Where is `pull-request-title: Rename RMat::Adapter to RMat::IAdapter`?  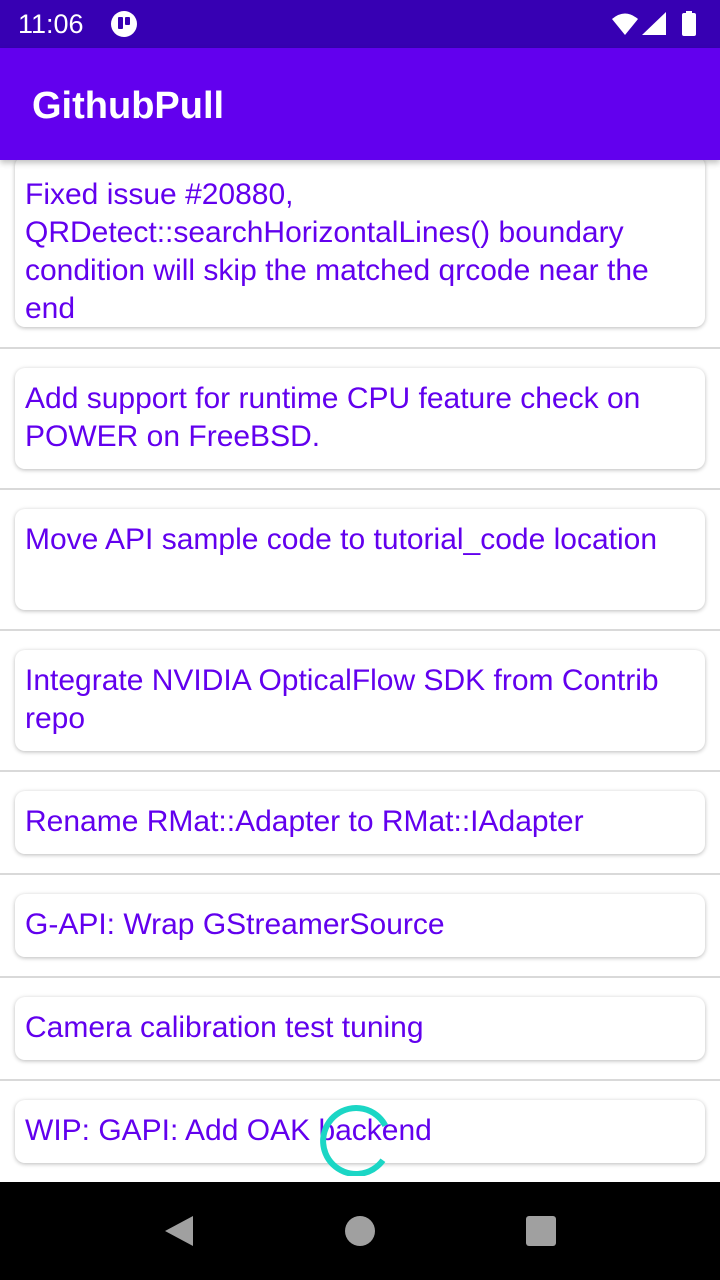 pull-request-title: Rename RMat::Adapter to RMat::IAdapter is located at coordinates (304, 821).